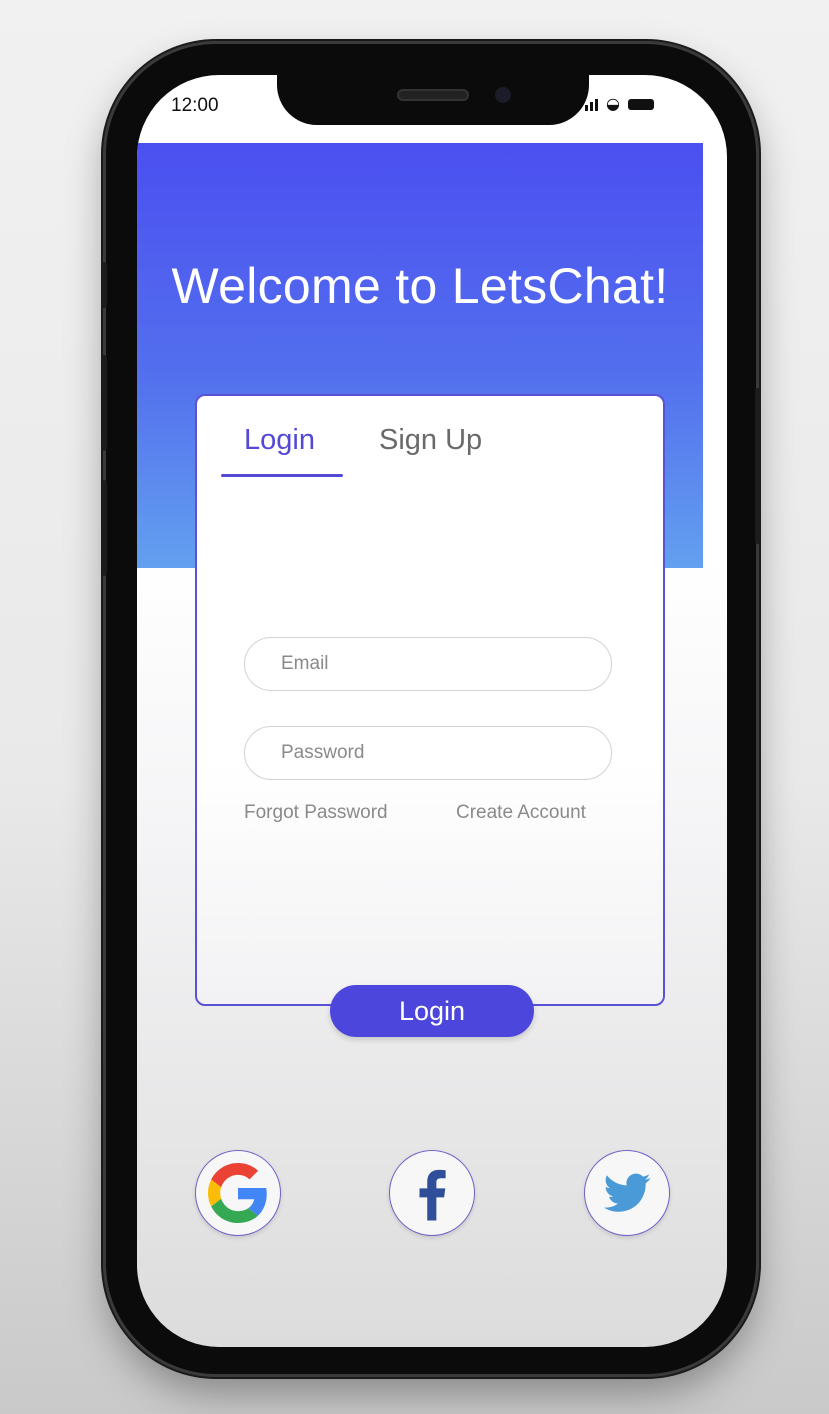 The width and height of the screenshot is (829, 1414). I want to click on notch, so click(433, 100).